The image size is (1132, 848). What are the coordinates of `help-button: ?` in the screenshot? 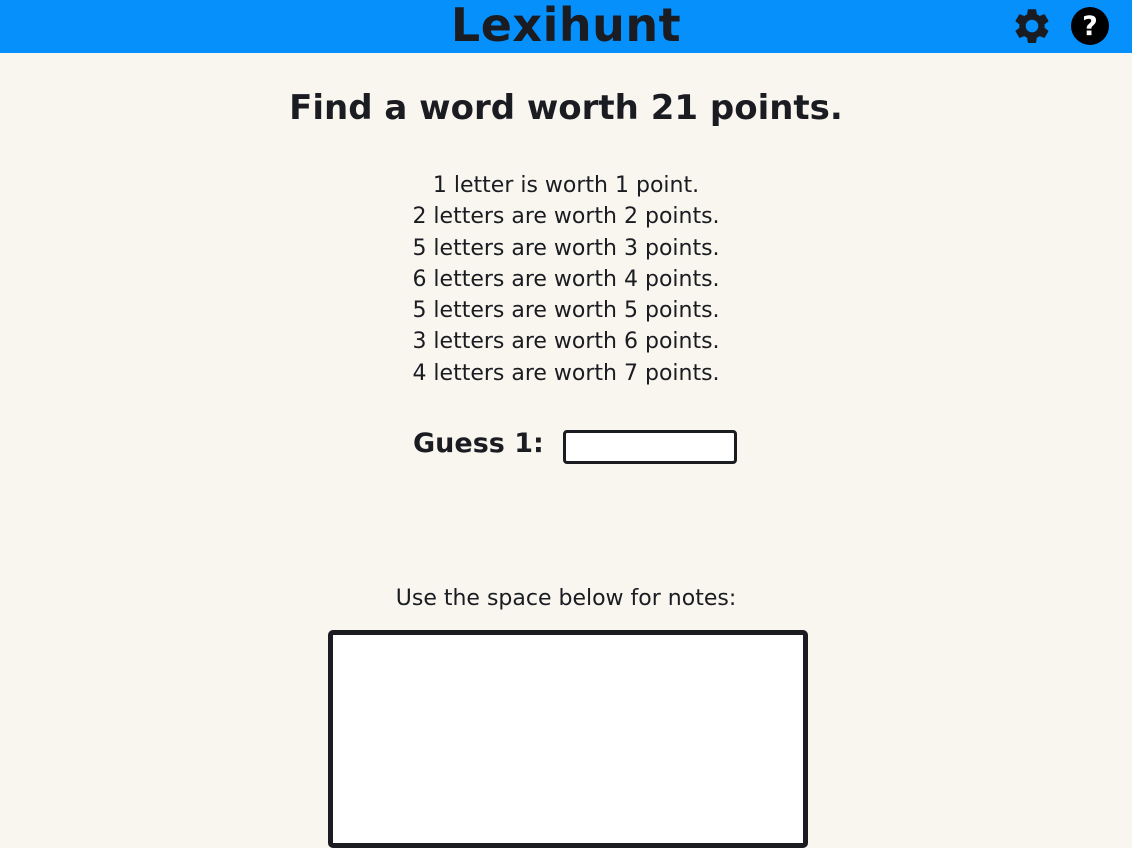 It's located at (1090, 26).